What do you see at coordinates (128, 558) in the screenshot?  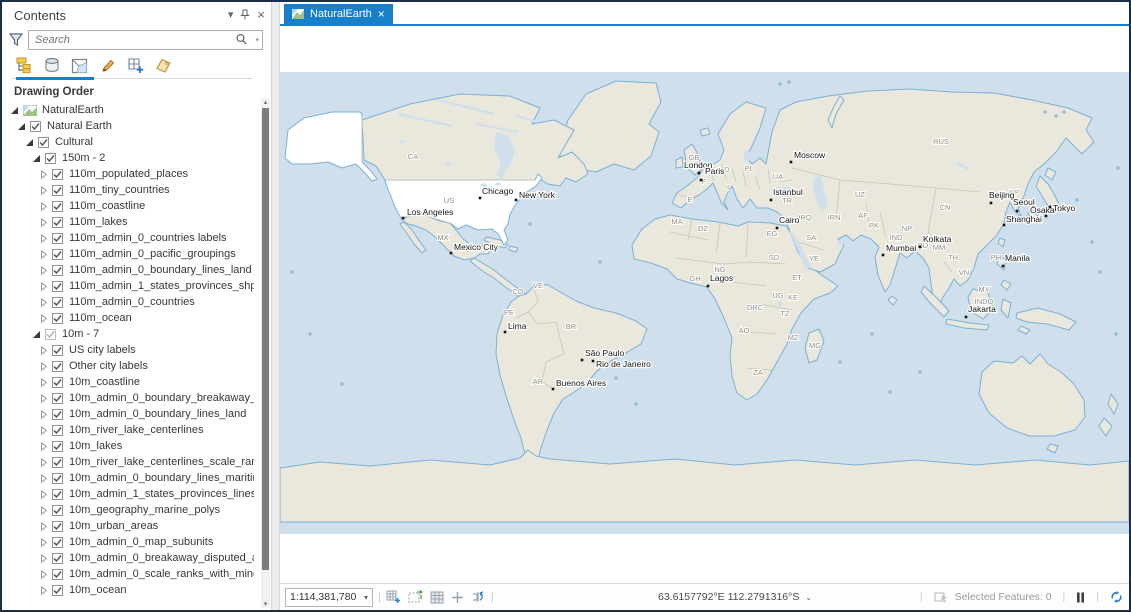 I see `layer-tree-row: 10m_admin_0_breakaway_disputed_areas` at bounding box center [128, 558].